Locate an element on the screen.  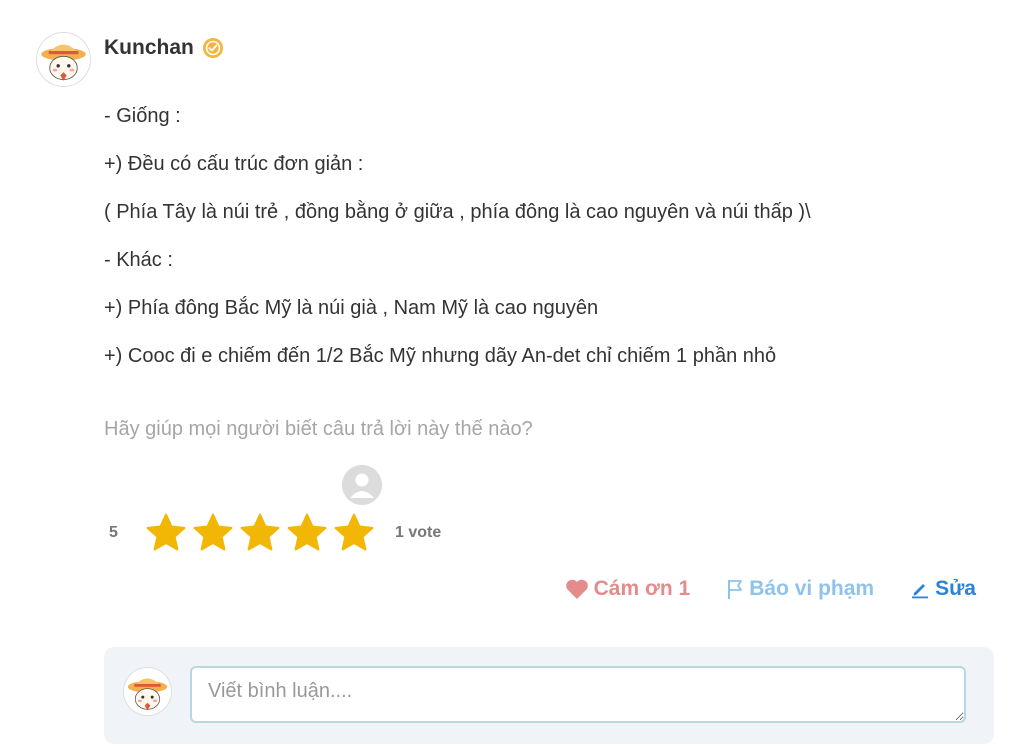
comment-input is located at coordinates (578, 694).